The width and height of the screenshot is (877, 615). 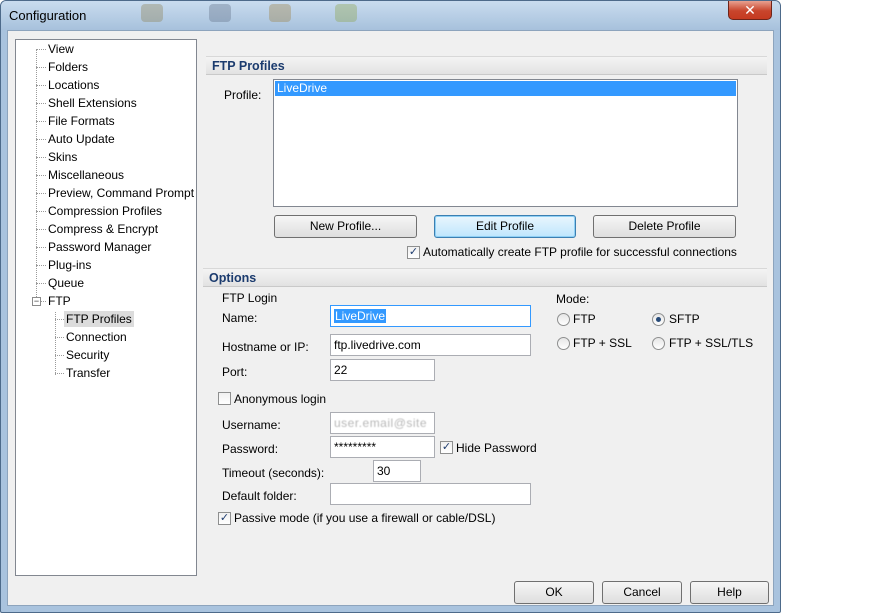 What do you see at coordinates (684, 319) in the screenshot?
I see `mode-sftp-label: SFTP` at bounding box center [684, 319].